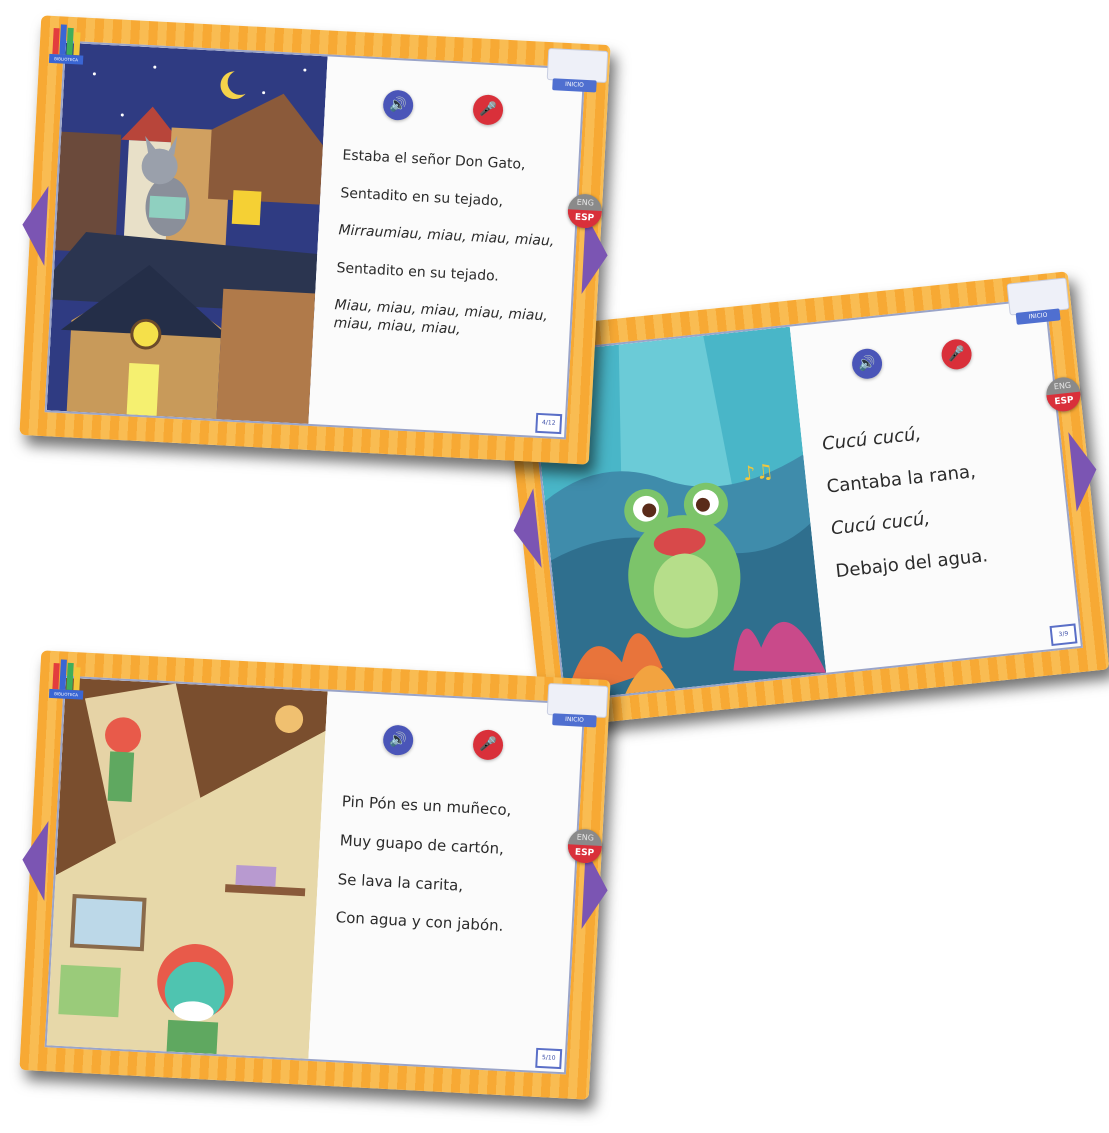  Describe the element at coordinates (400, 882) in the screenshot. I see `lyric-line: Se lava la carita,` at that location.